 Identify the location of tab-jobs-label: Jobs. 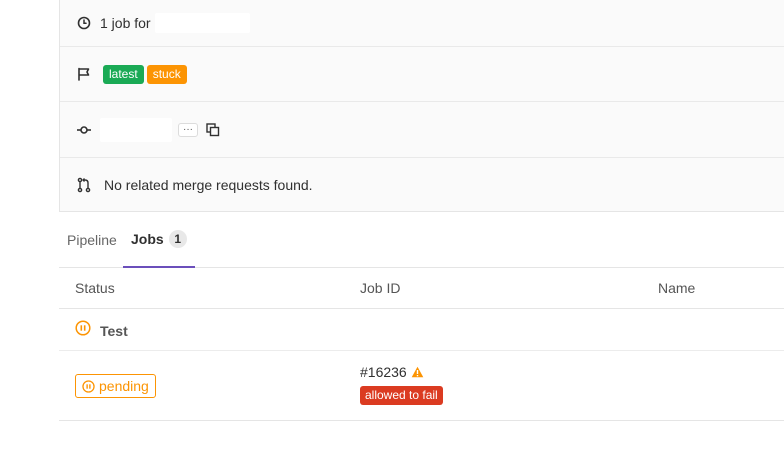
(147, 239).